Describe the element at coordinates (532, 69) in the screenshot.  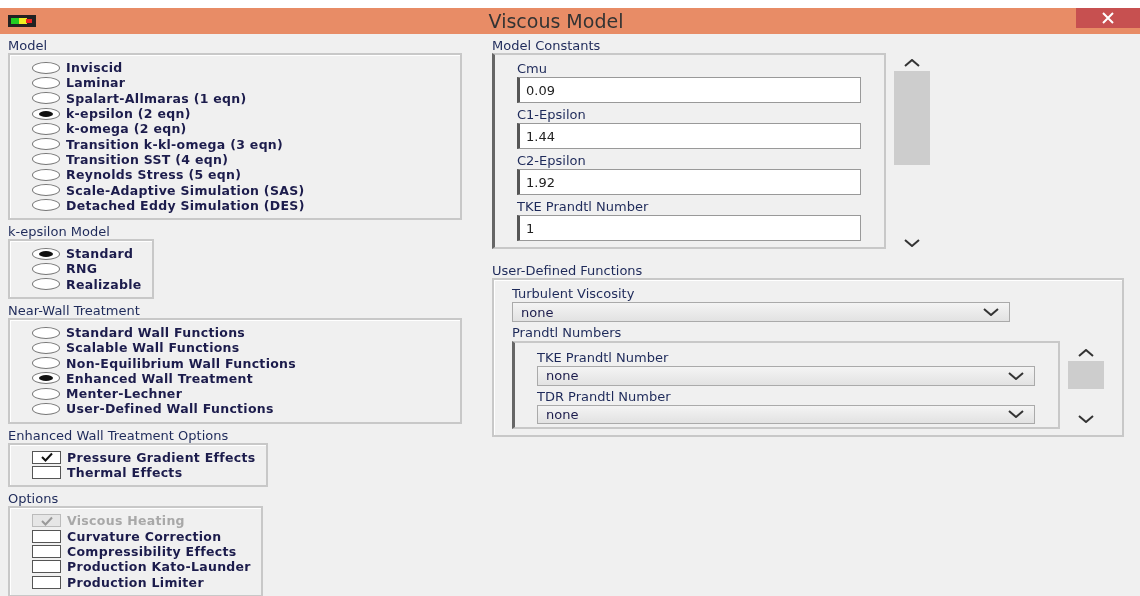
I see `field-label: Cmu` at that location.